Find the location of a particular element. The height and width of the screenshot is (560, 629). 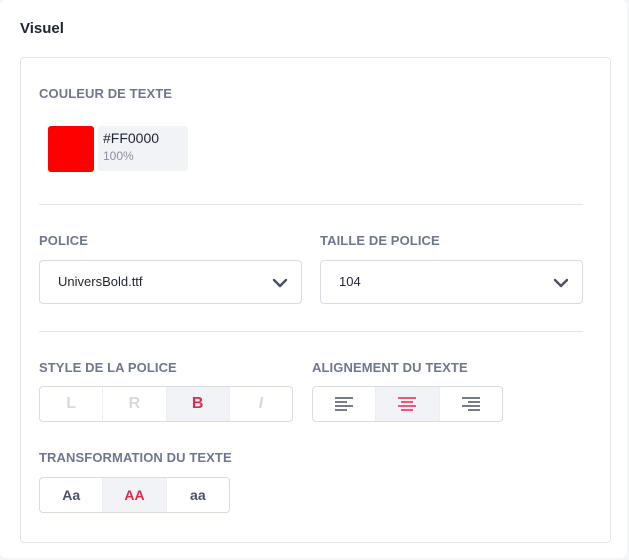

transform-lowercase-button: aa is located at coordinates (198, 495).